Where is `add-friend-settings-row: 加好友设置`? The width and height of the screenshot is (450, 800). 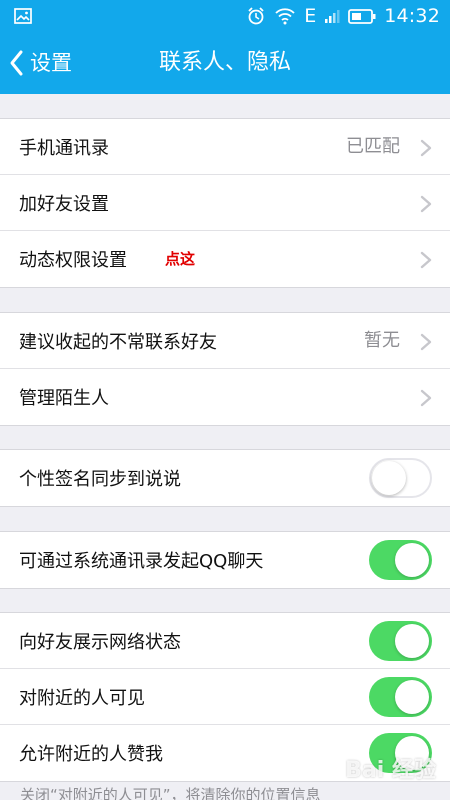
add-friend-settings-row: 加好友设置 is located at coordinates (225, 203).